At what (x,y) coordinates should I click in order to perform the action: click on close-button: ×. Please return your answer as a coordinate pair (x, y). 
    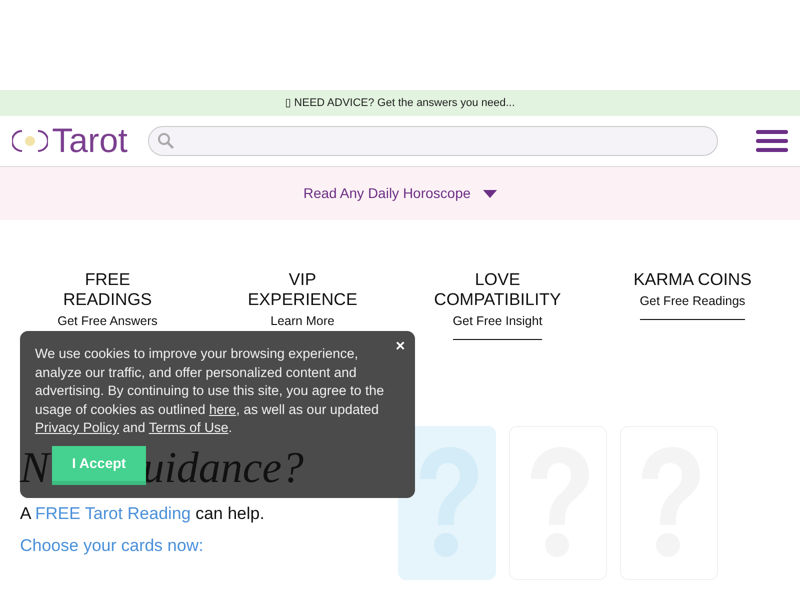
    Looking at the image, I should click on (400, 347).